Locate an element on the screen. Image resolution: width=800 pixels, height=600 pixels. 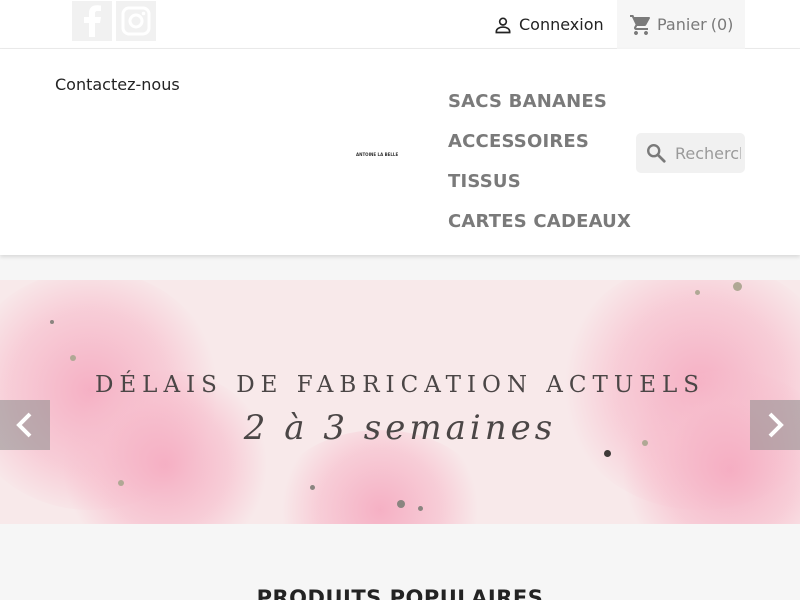
contact-link: Contactez-nous is located at coordinates (117, 84).